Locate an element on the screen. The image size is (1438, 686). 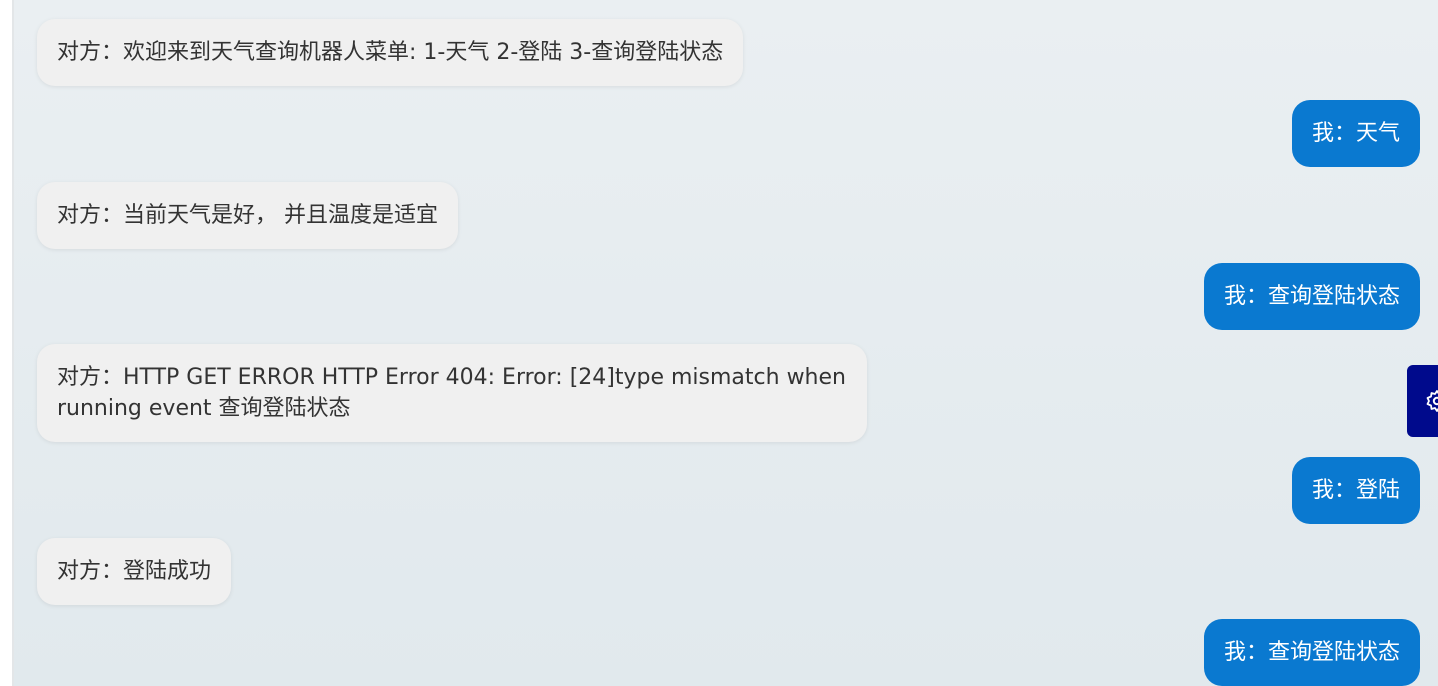
incoming-message: 对方：当前天气是好， 并且温度是适宜 is located at coordinates (247, 215).